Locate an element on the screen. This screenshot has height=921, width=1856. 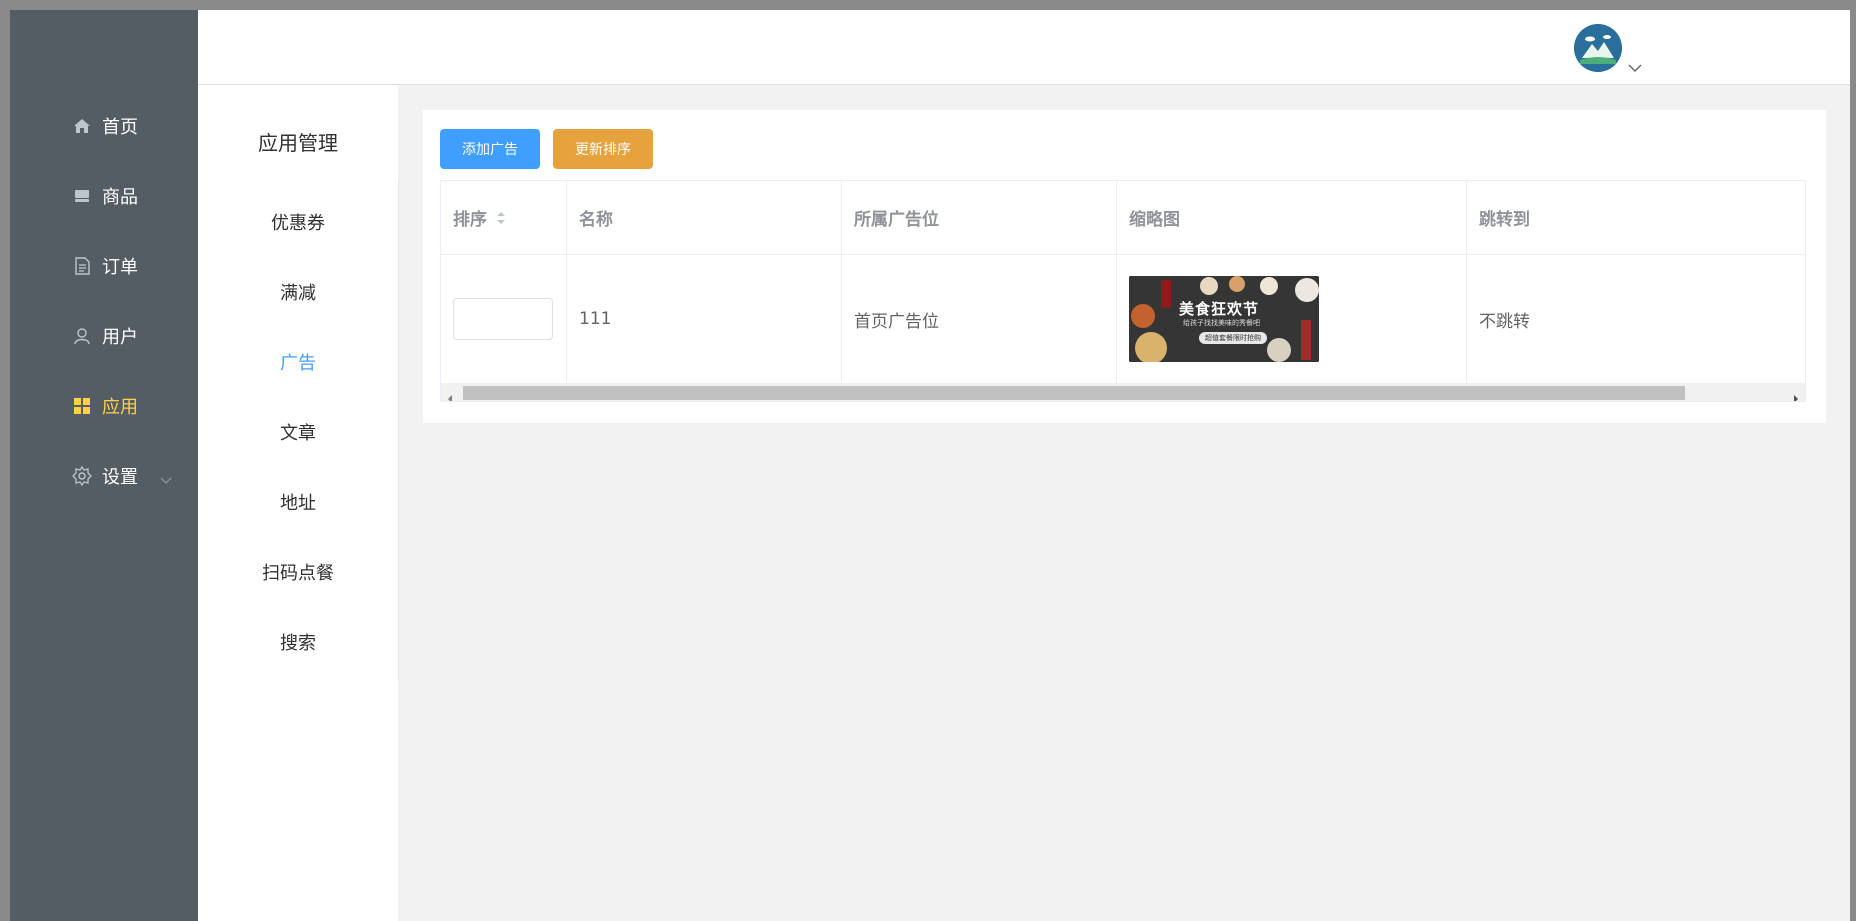
column-header-sort: 排序 is located at coordinates (504, 218).